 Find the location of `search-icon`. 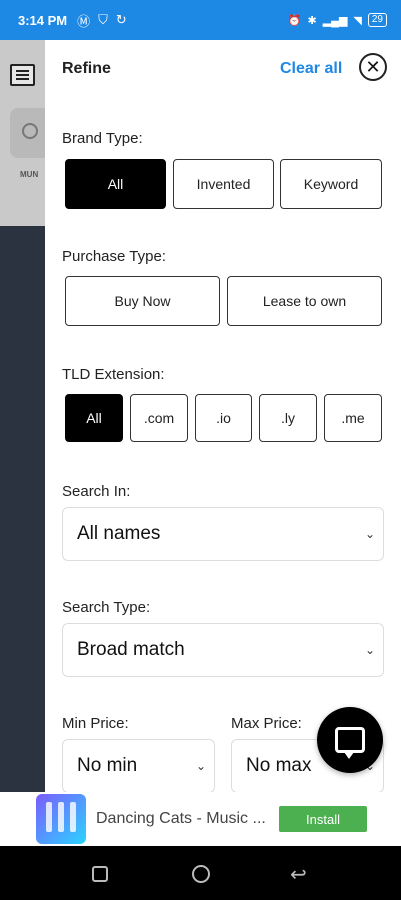

search-icon is located at coordinates (30, 131).